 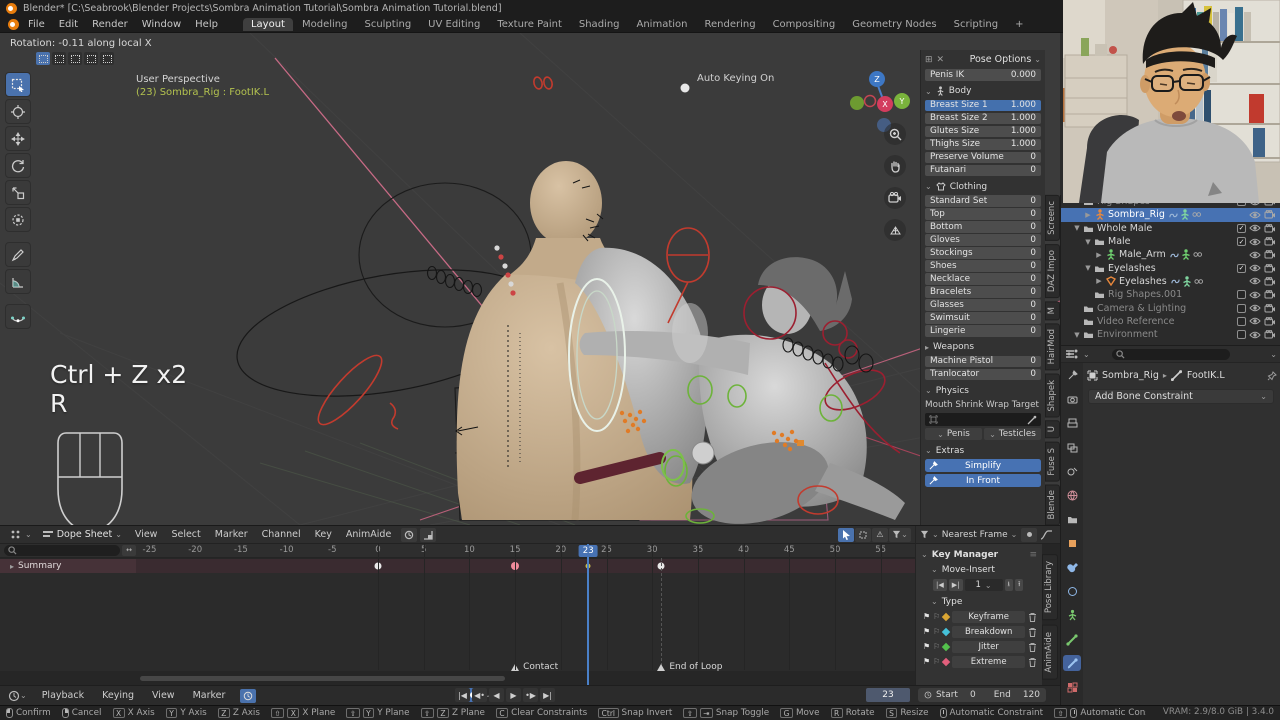 What do you see at coordinates (513, 695) in the screenshot?
I see `play-button: ▶` at bounding box center [513, 695].